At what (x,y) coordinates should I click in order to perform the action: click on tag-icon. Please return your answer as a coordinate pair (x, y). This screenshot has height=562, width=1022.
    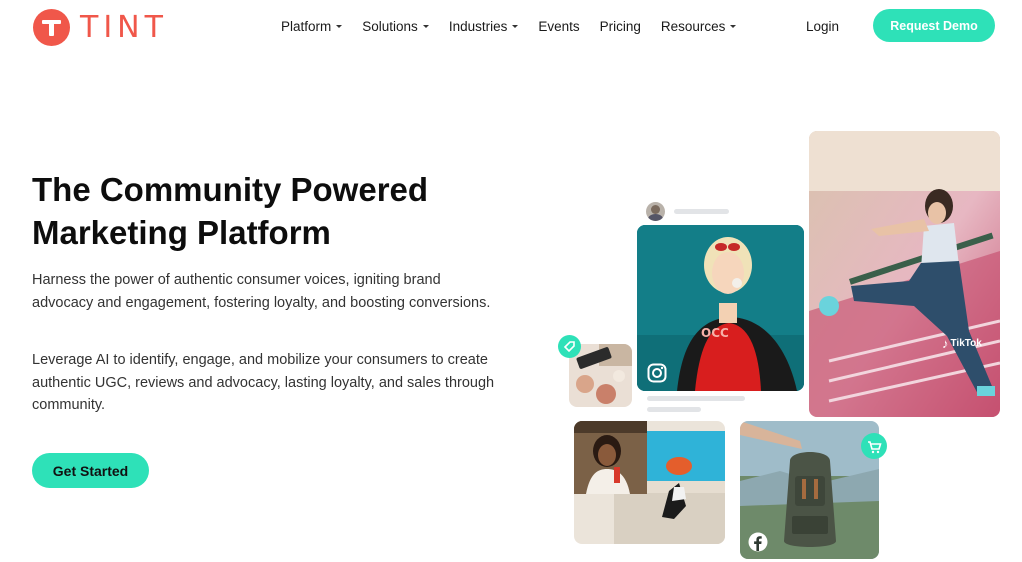
    Looking at the image, I should click on (569, 346).